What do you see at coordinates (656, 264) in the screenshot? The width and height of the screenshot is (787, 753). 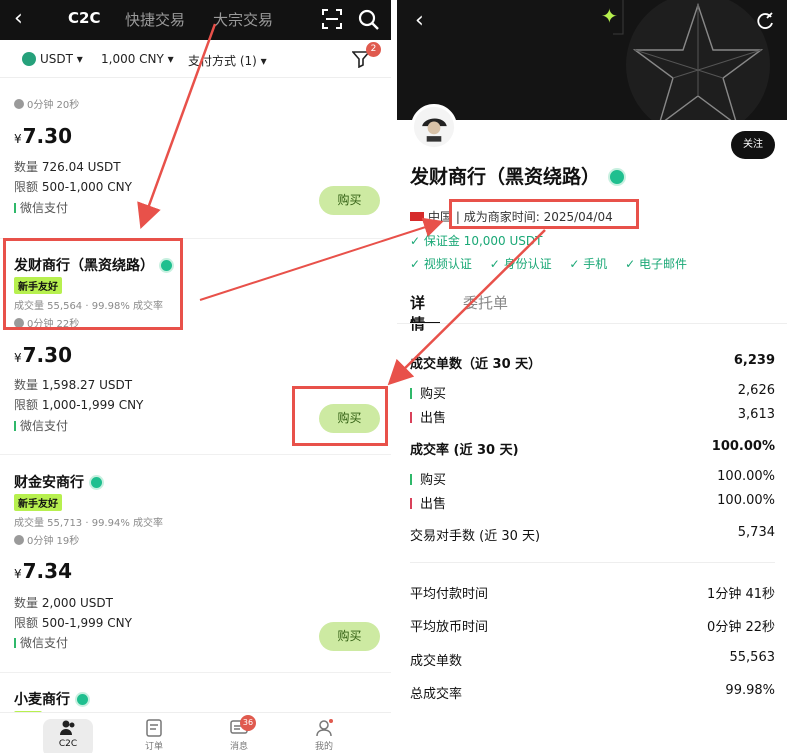 I see `email-verified: ✓ 电子邮件` at bounding box center [656, 264].